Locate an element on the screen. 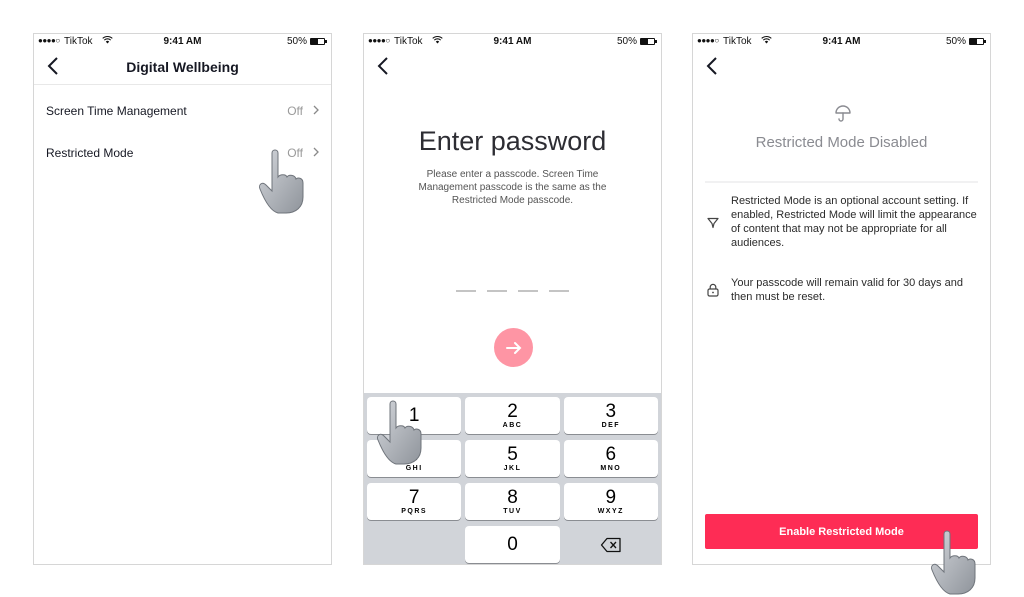 This screenshot has width=1024, height=597. key-0: 0 is located at coordinates (512, 544).